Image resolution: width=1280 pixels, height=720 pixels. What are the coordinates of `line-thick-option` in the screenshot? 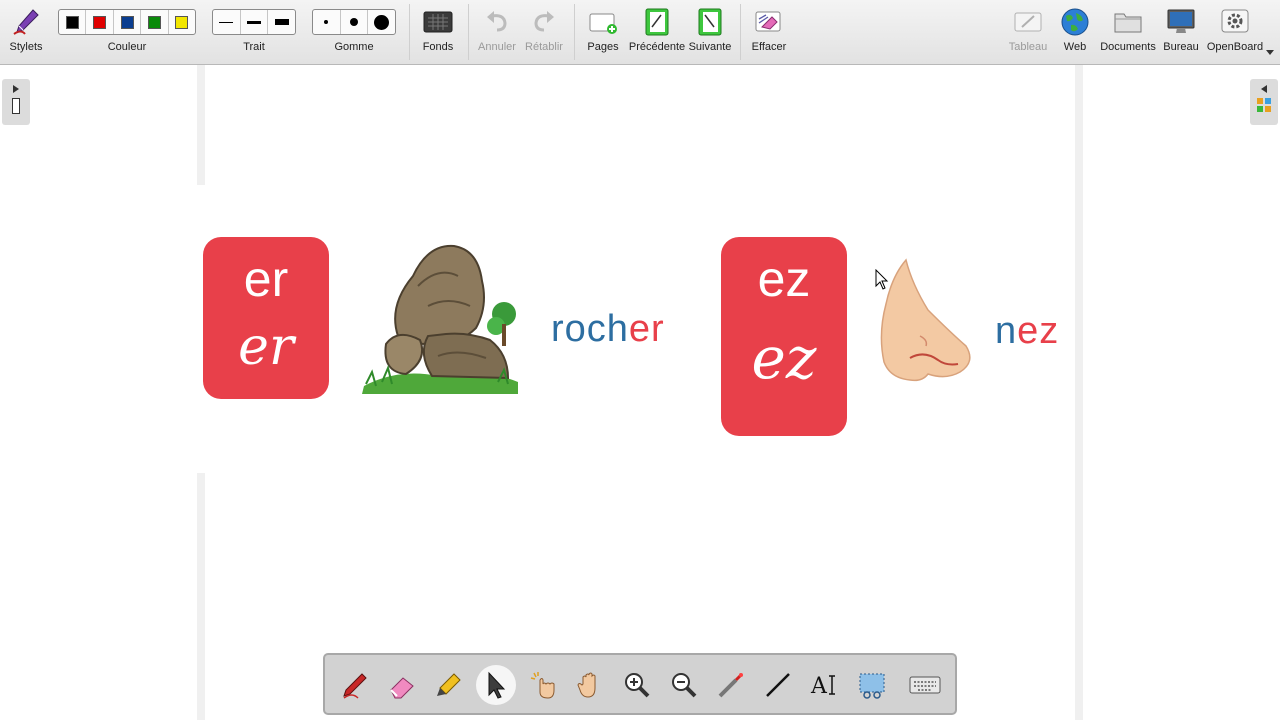 It's located at (281, 22).